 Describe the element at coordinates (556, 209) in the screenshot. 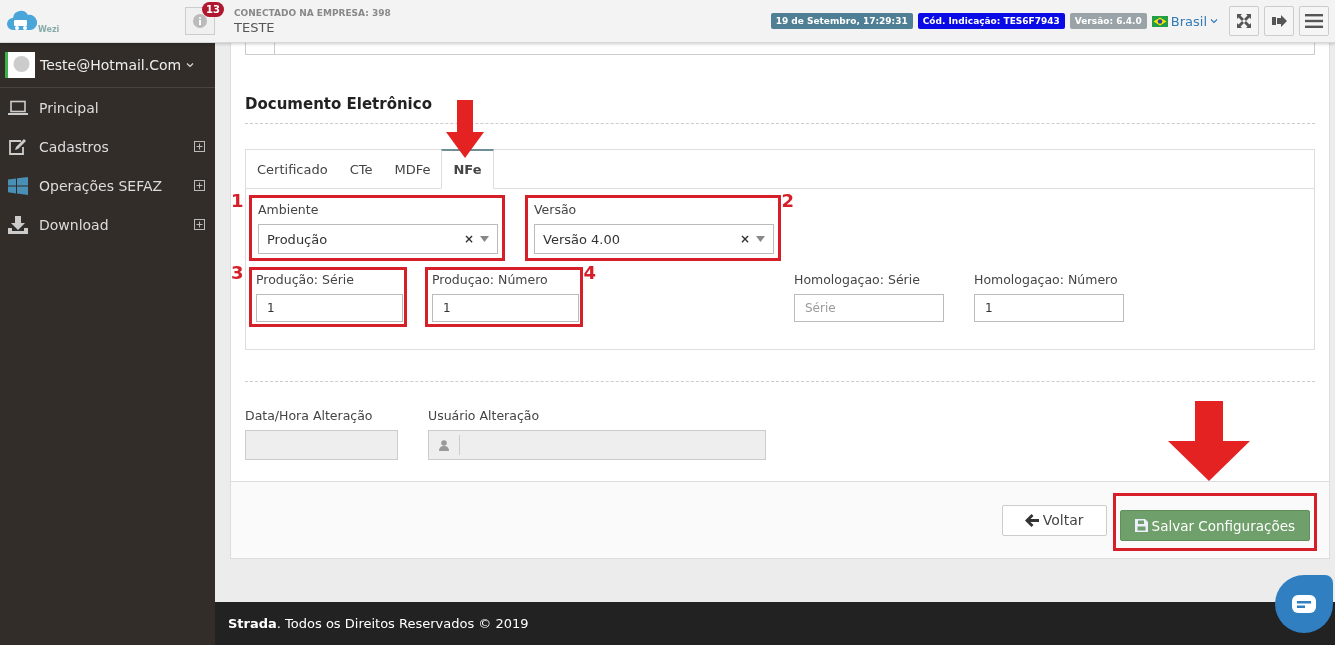

I see `field-label: Versão` at that location.